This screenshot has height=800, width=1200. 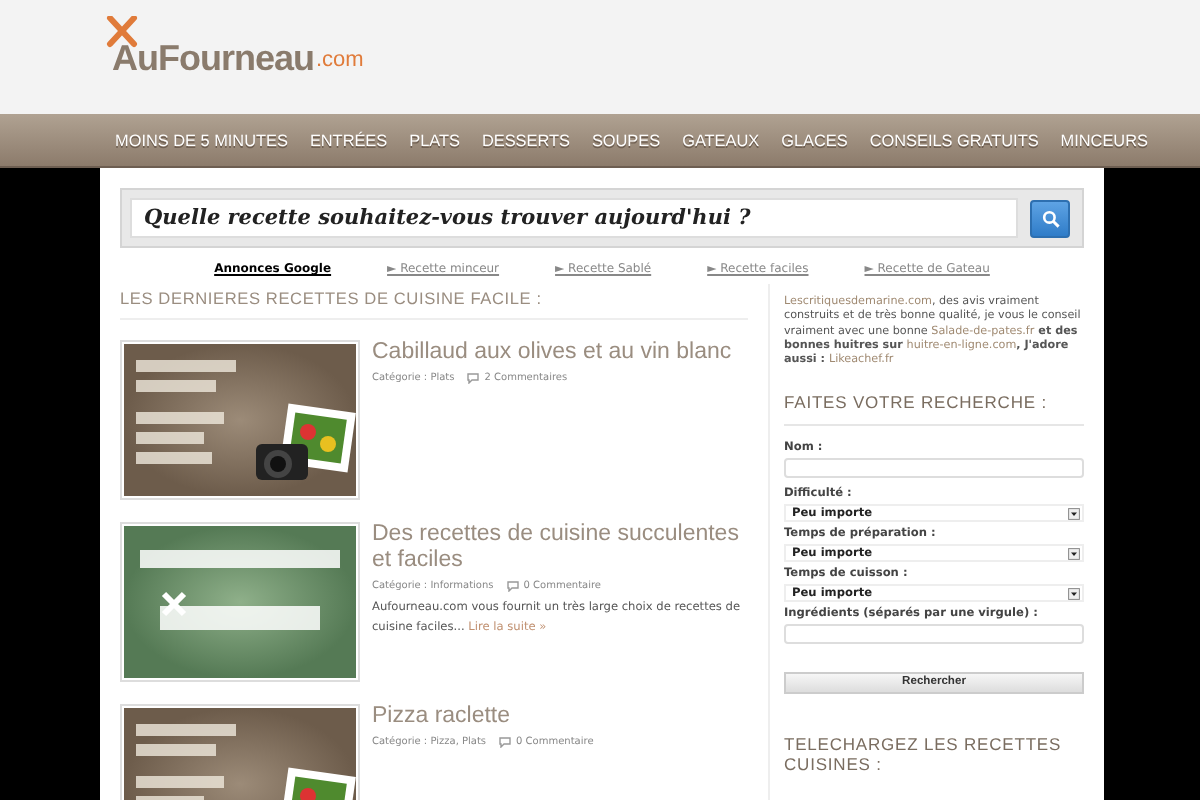 What do you see at coordinates (574, 218) in the screenshot?
I see `search-field: Quelle recette souhaitez-vous trouver aujourd'hui ?` at bounding box center [574, 218].